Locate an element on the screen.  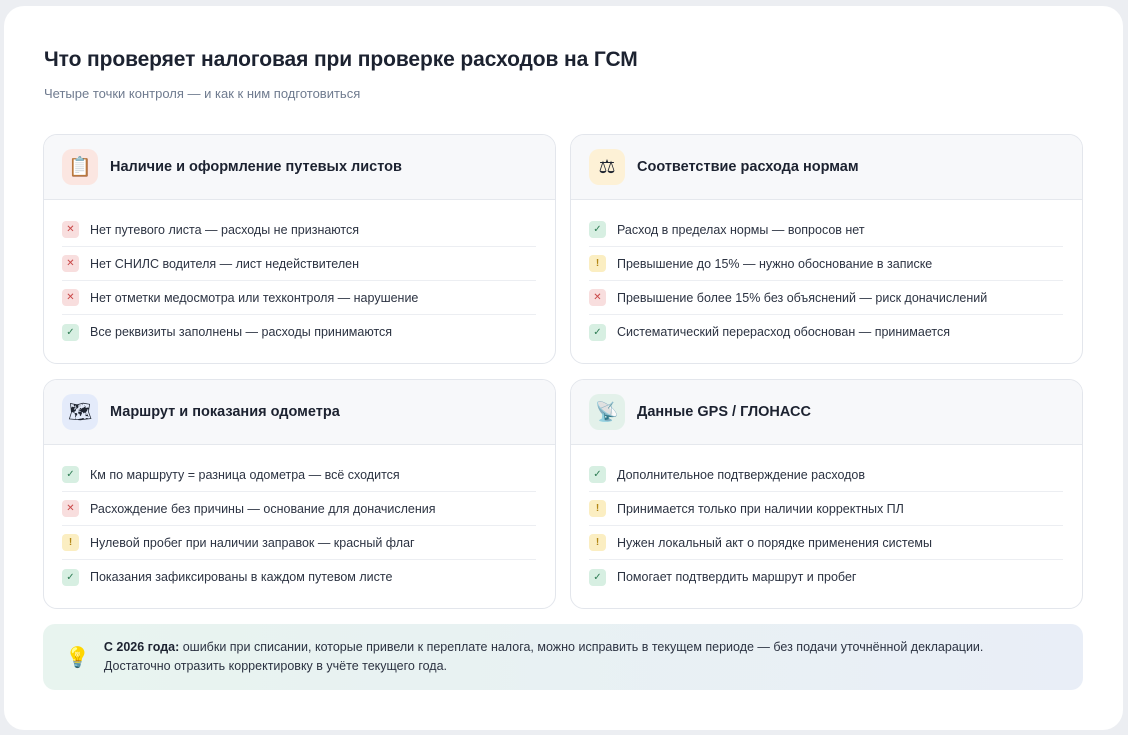
item-text: Расход в пределах нормы — вопросов нет is located at coordinates (741, 229).